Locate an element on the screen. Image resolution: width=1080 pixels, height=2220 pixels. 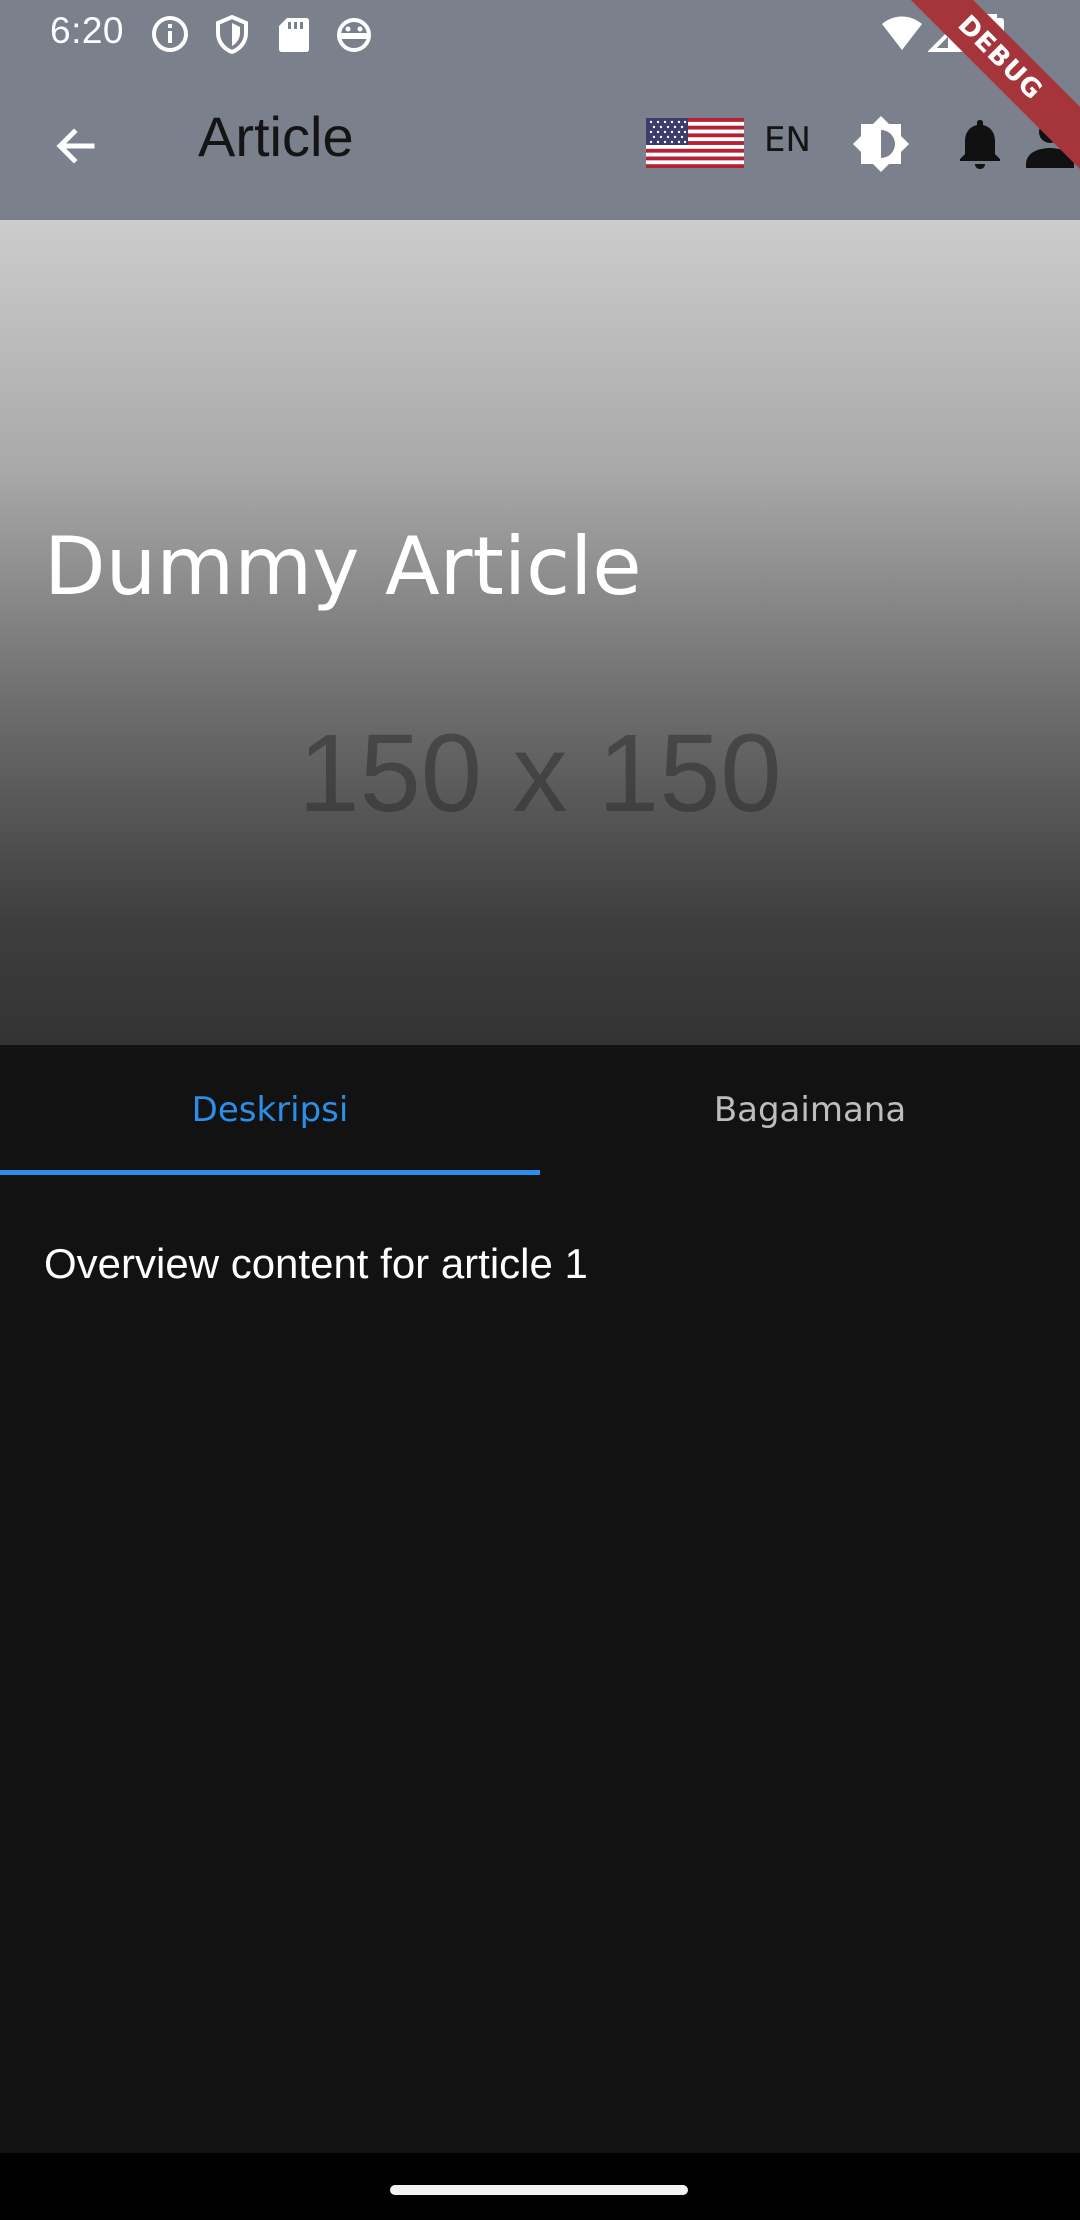
language-label: EN is located at coordinates (787, 140).